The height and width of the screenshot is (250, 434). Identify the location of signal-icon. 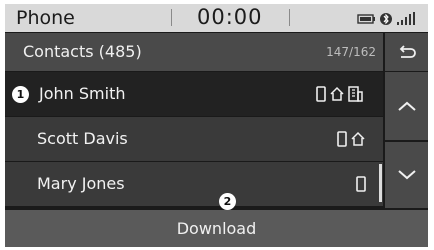
(406, 18).